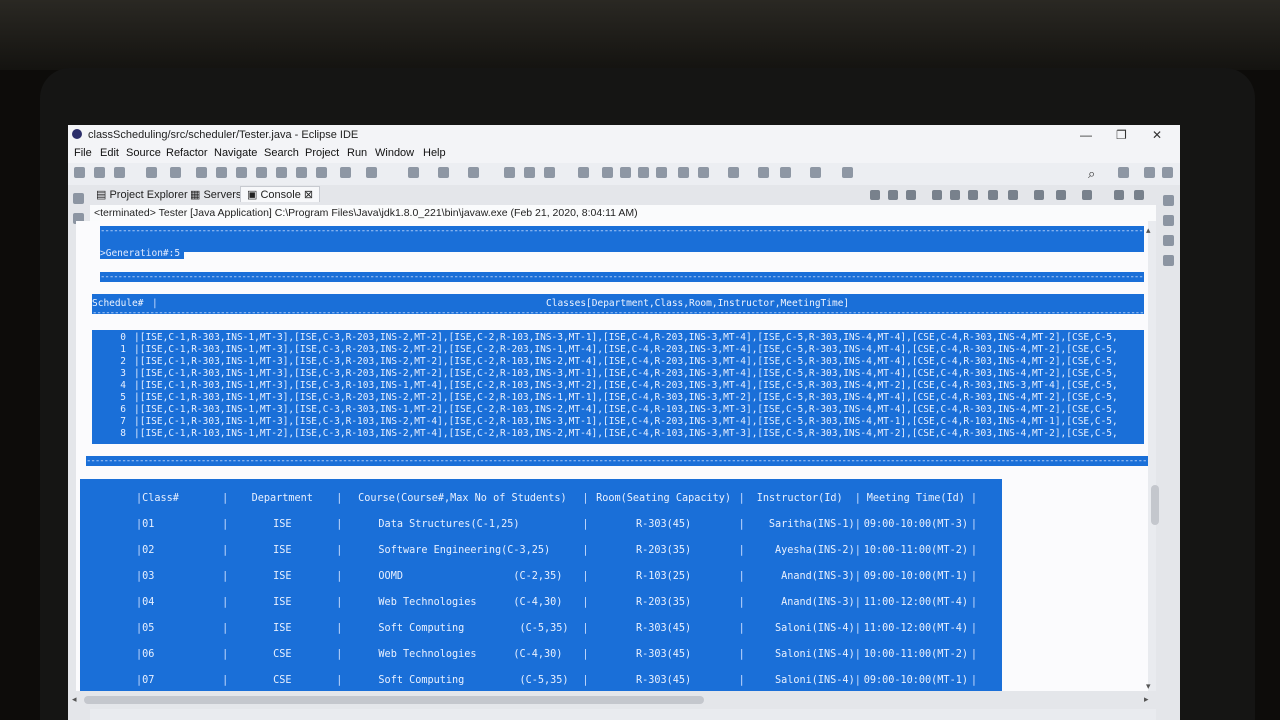  What do you see at coordinates (413, 172) in the screenshot?
I see `run-icon` at bounding box center [413, 172].